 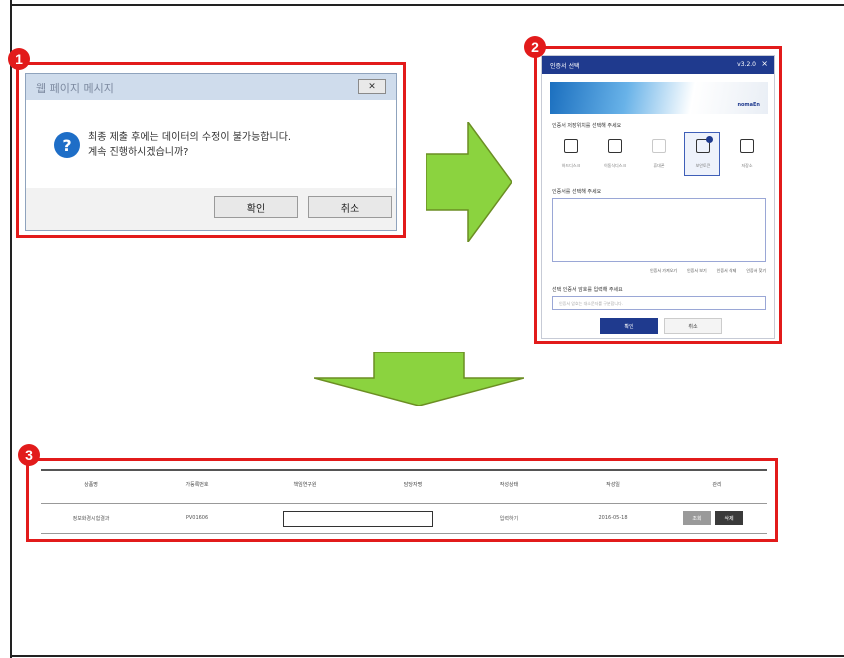 What do you see at coordinates (717, 485) in the screenshot?
I see `column-header-manage: 관리` at bounding box center [717, 485].